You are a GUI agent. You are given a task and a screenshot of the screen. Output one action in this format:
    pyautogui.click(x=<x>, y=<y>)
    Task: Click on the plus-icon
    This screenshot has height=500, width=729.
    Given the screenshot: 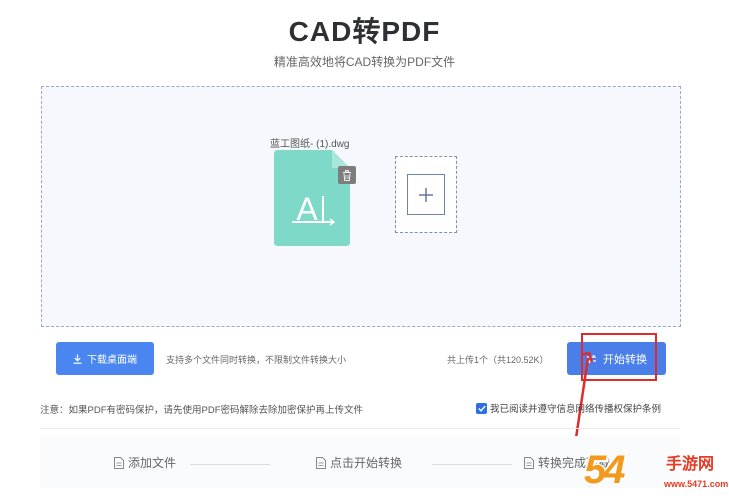 What is the action you would take?
    pyautogui.click(x=426, y=194)
    